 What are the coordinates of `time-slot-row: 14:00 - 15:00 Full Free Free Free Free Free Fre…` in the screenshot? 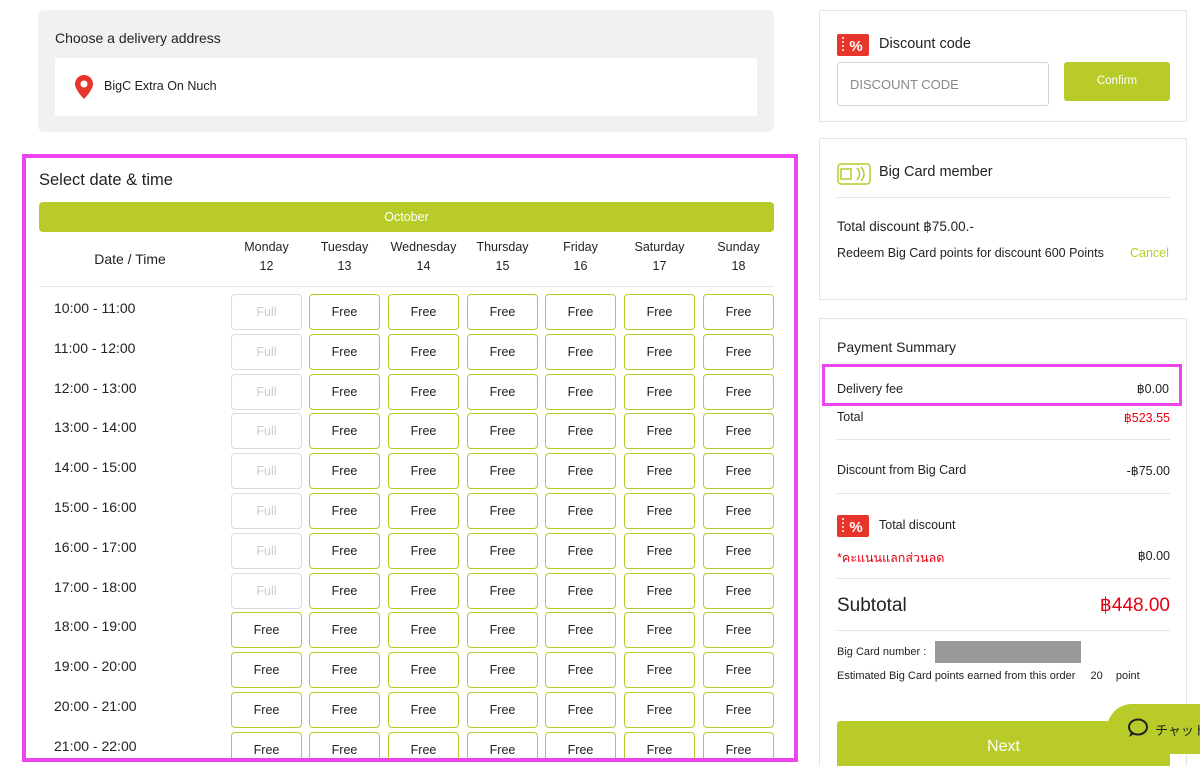 It's located at (406, 471).